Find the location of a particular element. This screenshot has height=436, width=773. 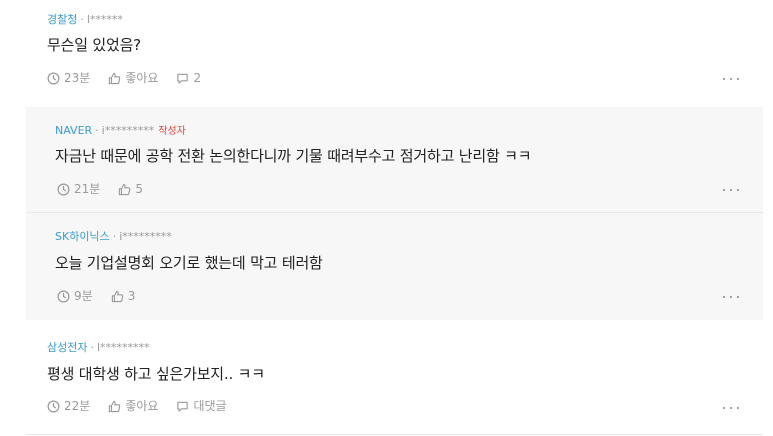

author-badge: 작성자 is located at coordinates (172, 131).